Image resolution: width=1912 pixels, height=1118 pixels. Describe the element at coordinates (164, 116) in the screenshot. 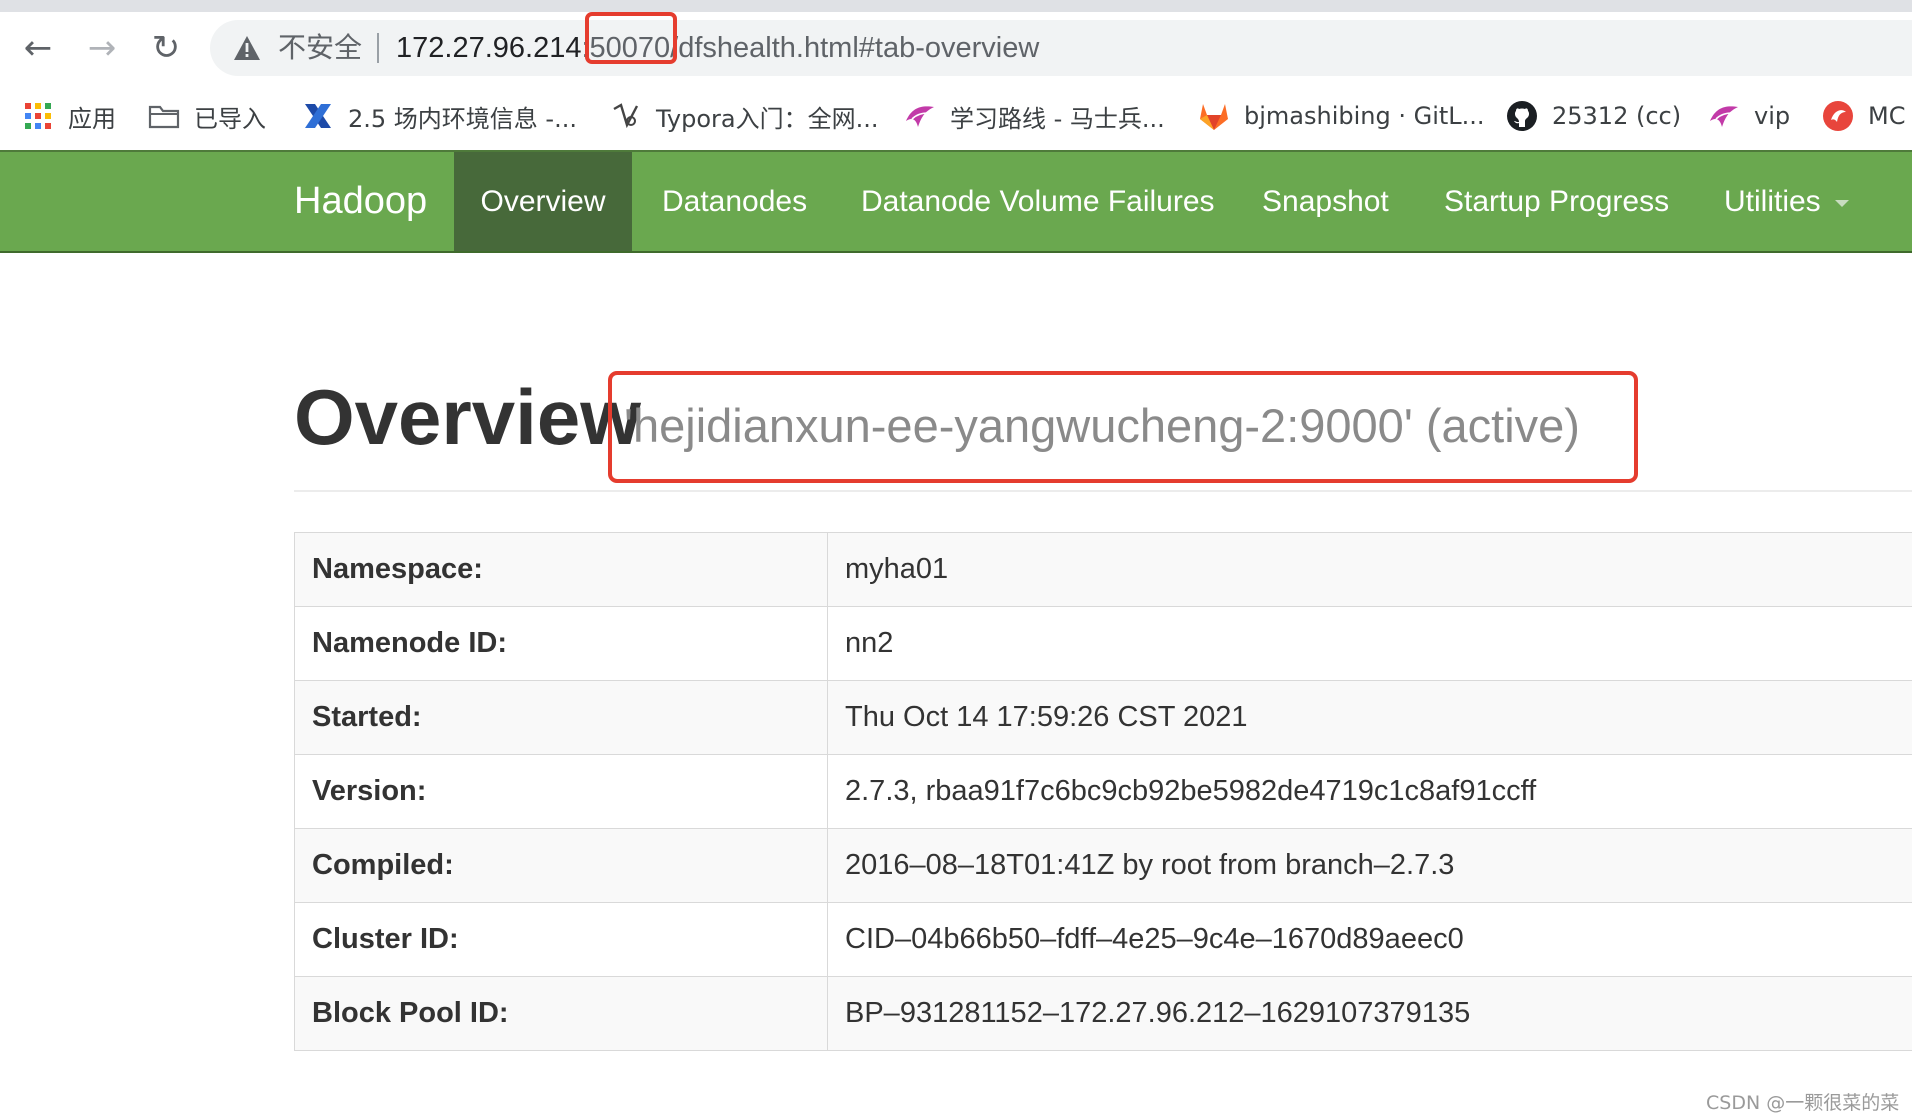

I see `folder-icon` at that location.